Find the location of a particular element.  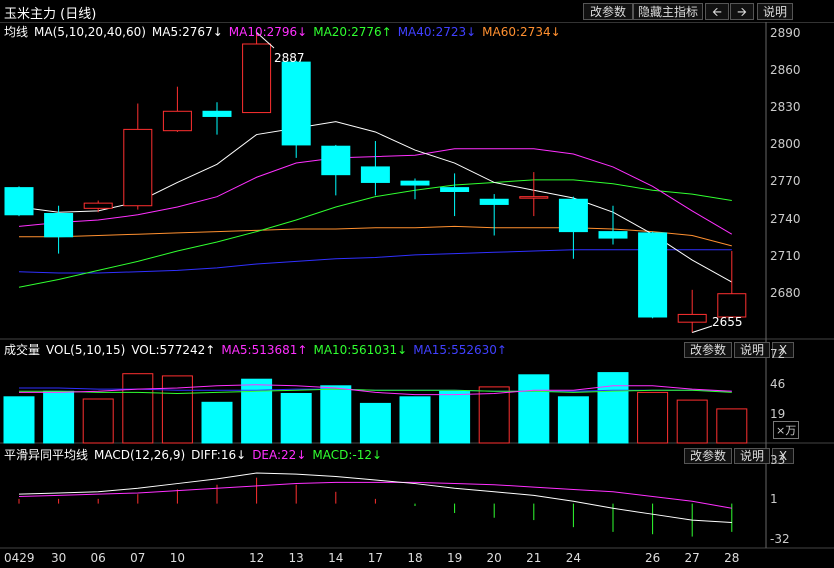

macd-help-button: 说明 is located at coordinates (752, 456).